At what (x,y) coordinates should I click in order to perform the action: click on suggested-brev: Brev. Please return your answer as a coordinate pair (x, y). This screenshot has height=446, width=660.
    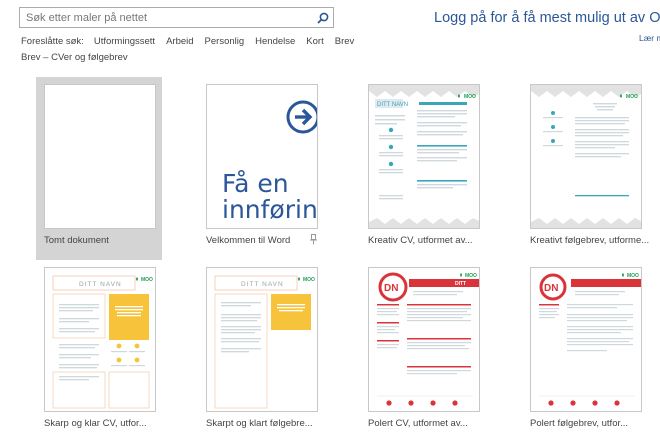
    Looking at the image, I should click on (345, 41).